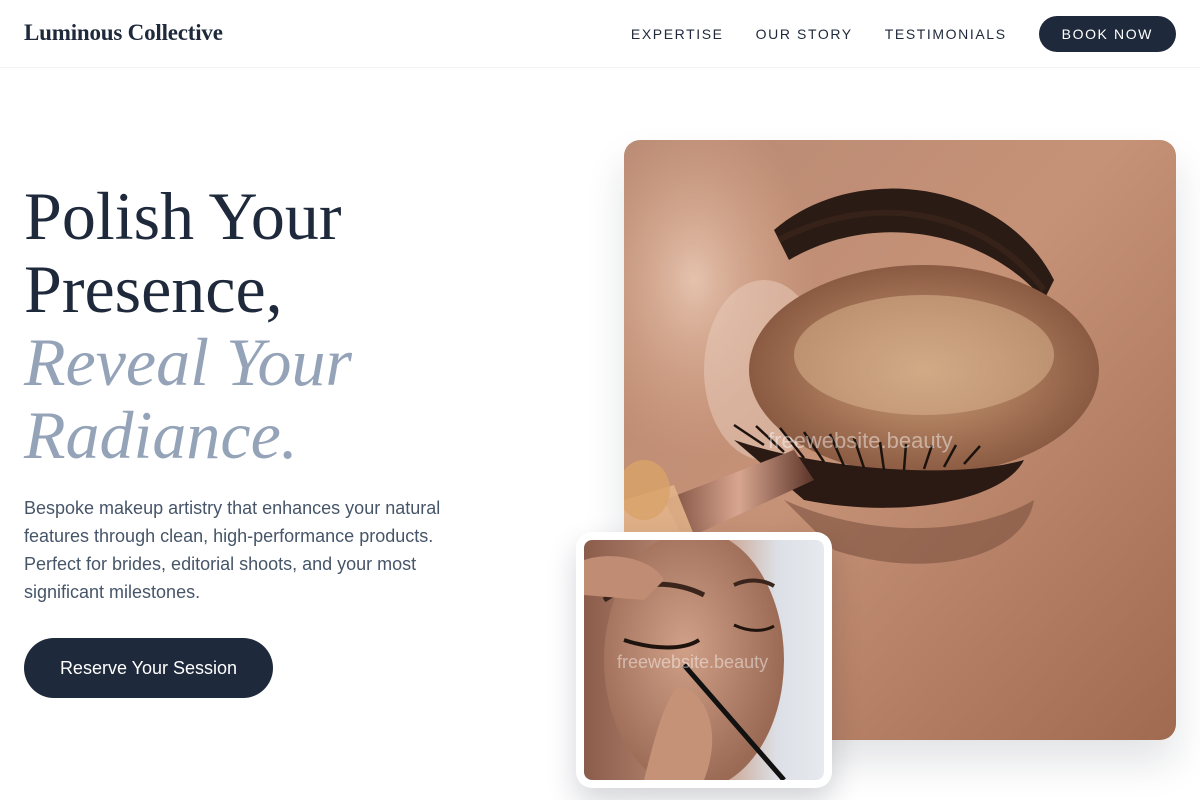 The width and height of the screenshot is (1200, 800). Describe the element at coordinates (1107, 34) in the screenshot. I see `book-now-button: BOOK NOW` at that location.